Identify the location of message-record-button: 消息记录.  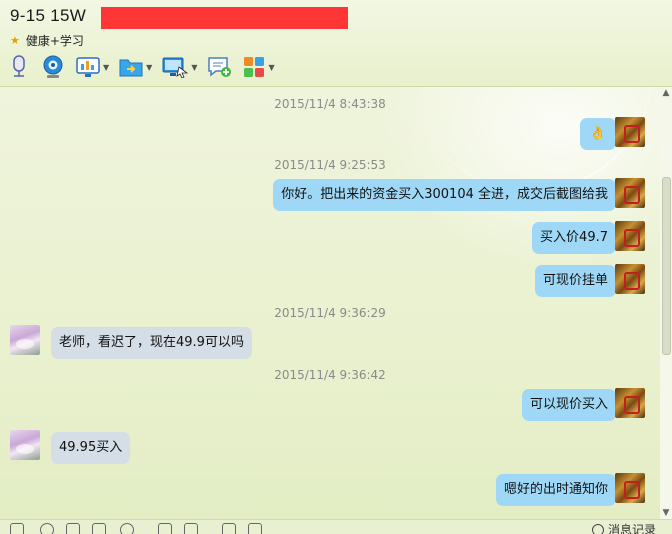
(624, 527).